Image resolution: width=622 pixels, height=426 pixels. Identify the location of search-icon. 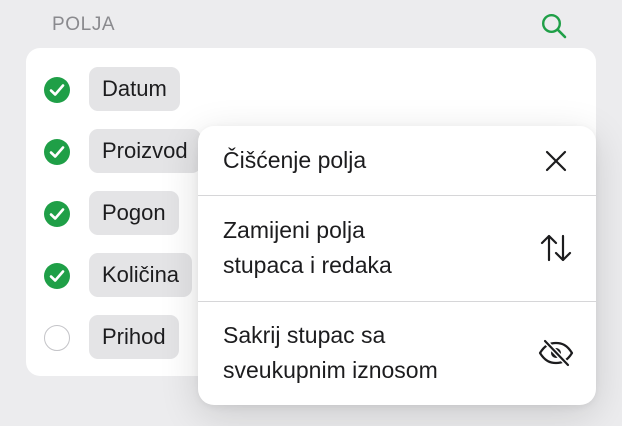
(554, 26).